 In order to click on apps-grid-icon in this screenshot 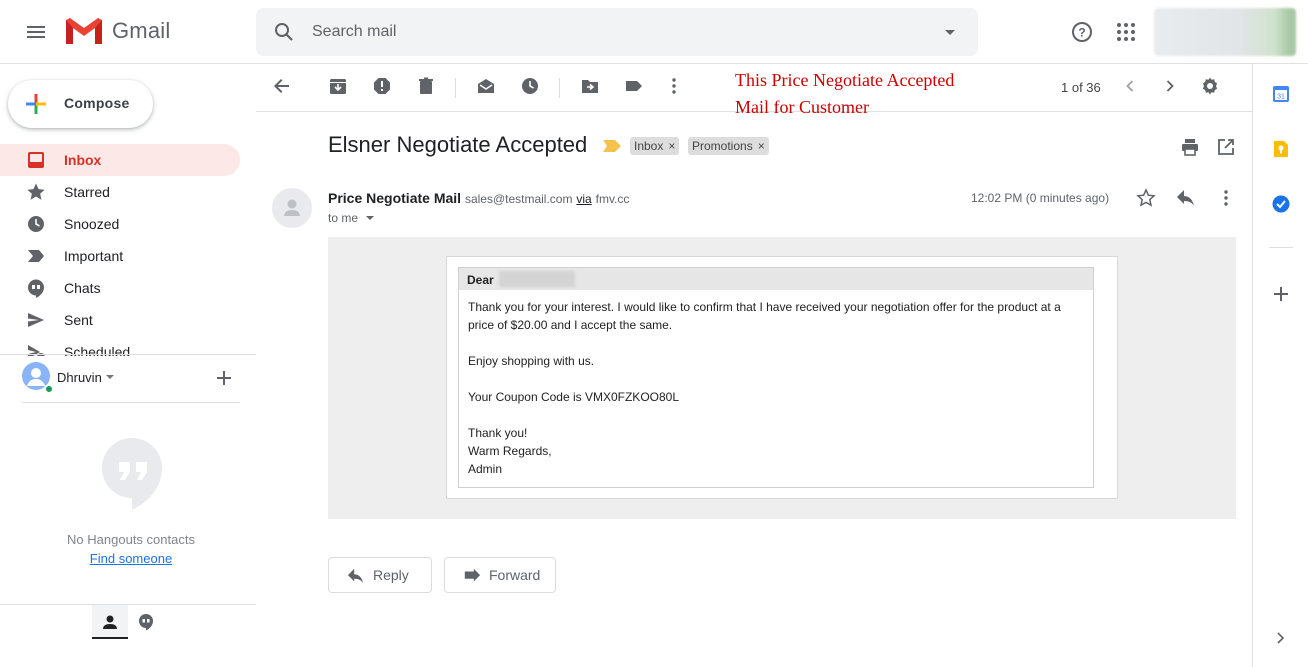, I will do `click(1126, 32)`.